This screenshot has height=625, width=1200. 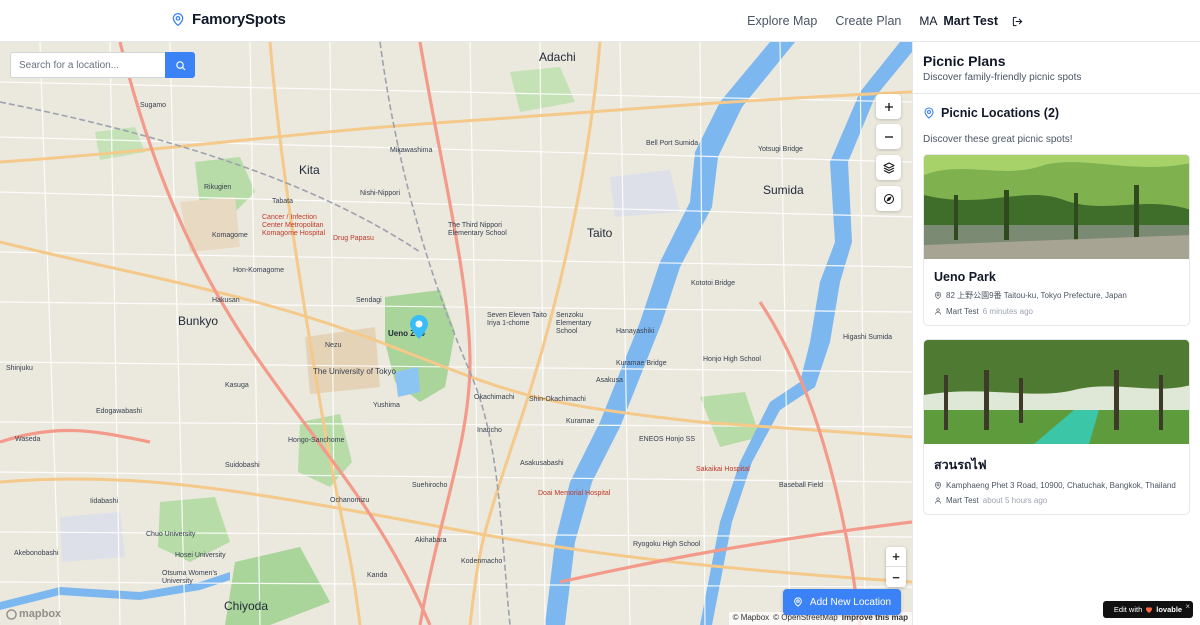 I want to click on label-kasuga: Kasuga, so click(x=237, y=385).